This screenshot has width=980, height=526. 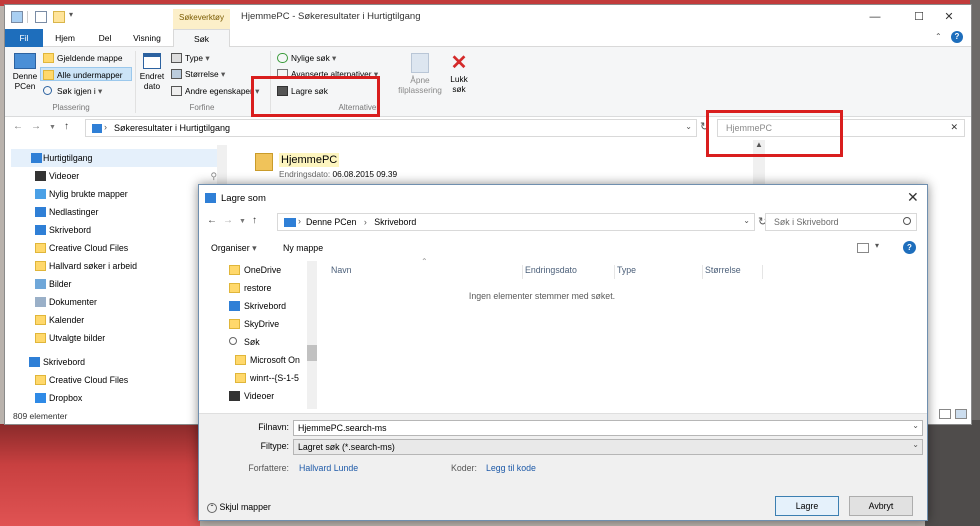 I want to click on nav-item-skrivebord-root: Skrivebord, so click(x=119, y=362).